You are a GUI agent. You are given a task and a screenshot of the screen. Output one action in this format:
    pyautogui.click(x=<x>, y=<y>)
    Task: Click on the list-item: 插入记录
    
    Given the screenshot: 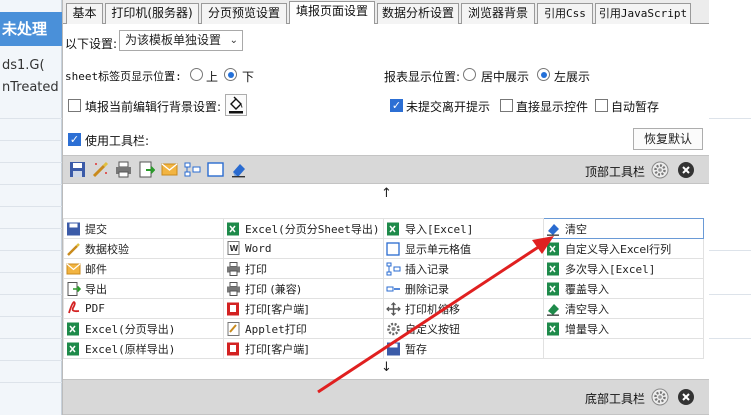 What is the action you would take?
    pyautogui.click(x=463, y=268)
    